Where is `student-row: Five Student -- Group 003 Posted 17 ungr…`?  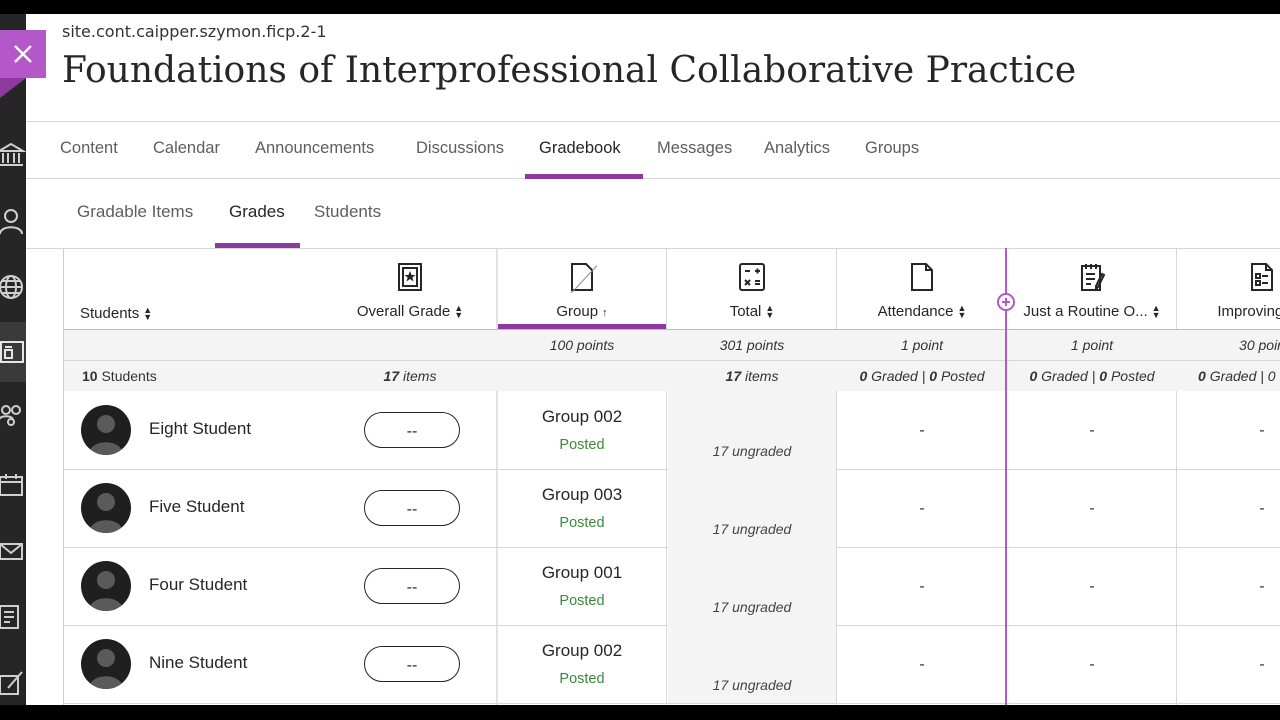
student-row: Five Student -- Group 003 Posted 17 ungr… is located at coordinates (672, 508).